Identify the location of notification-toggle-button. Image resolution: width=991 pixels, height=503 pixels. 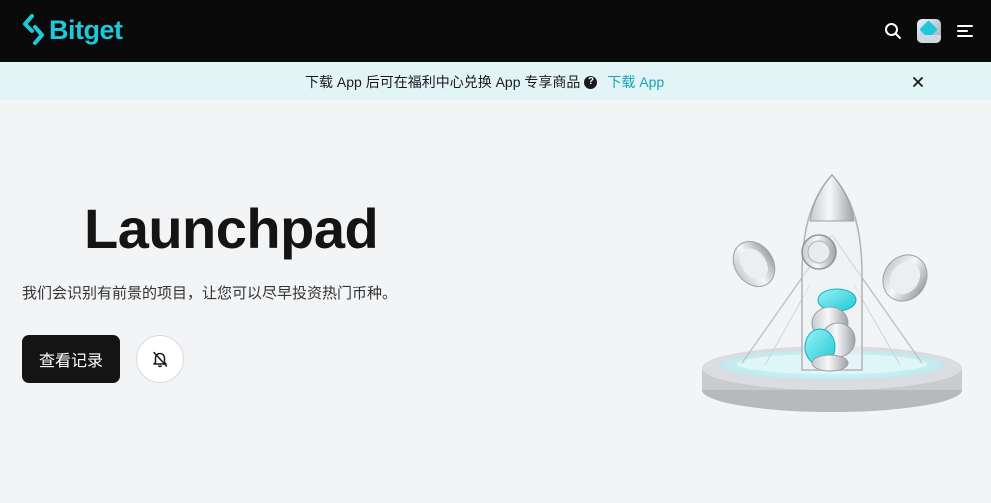
(160, 359).